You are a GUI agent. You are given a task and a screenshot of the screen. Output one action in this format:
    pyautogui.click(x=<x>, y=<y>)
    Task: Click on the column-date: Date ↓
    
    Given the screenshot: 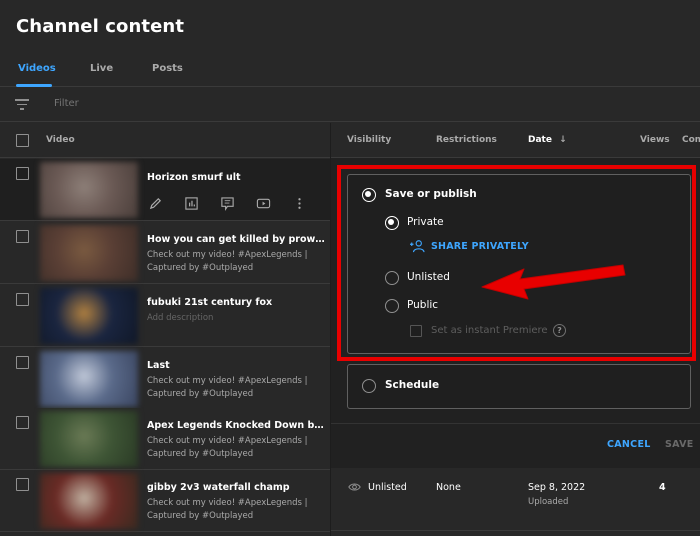 What is the action you would take?
    pyautogui.click(x=547, y=140)
    